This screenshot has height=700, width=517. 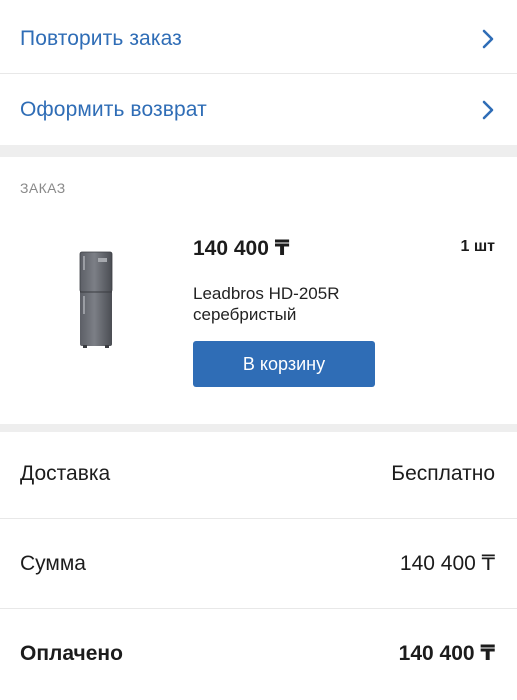 What do you see at coordinates (241, 248) in the screenshot?
I see `product-price: 140 400 ₸` at bounding box center [241, 248].